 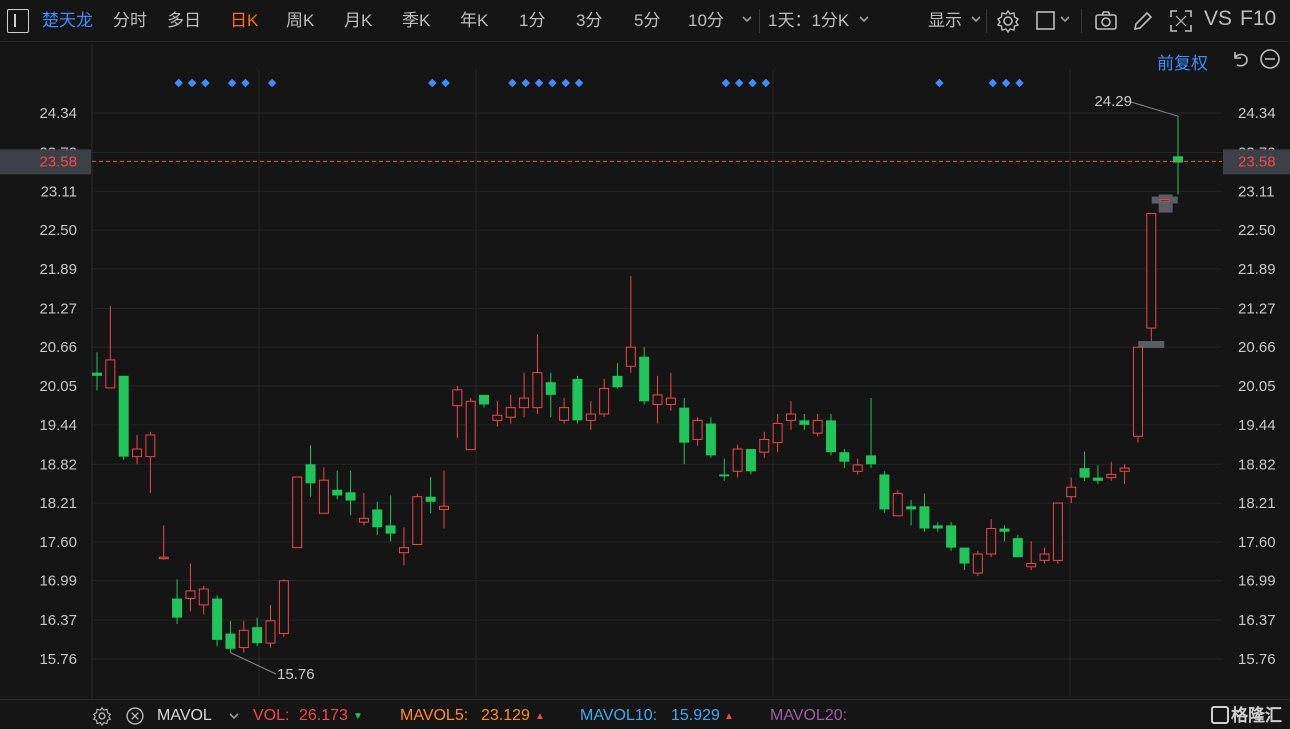 What do you see at coordinates (945, 21) in the screenshot?
I see `display-select: 显示` at bounding box center [945, 21].